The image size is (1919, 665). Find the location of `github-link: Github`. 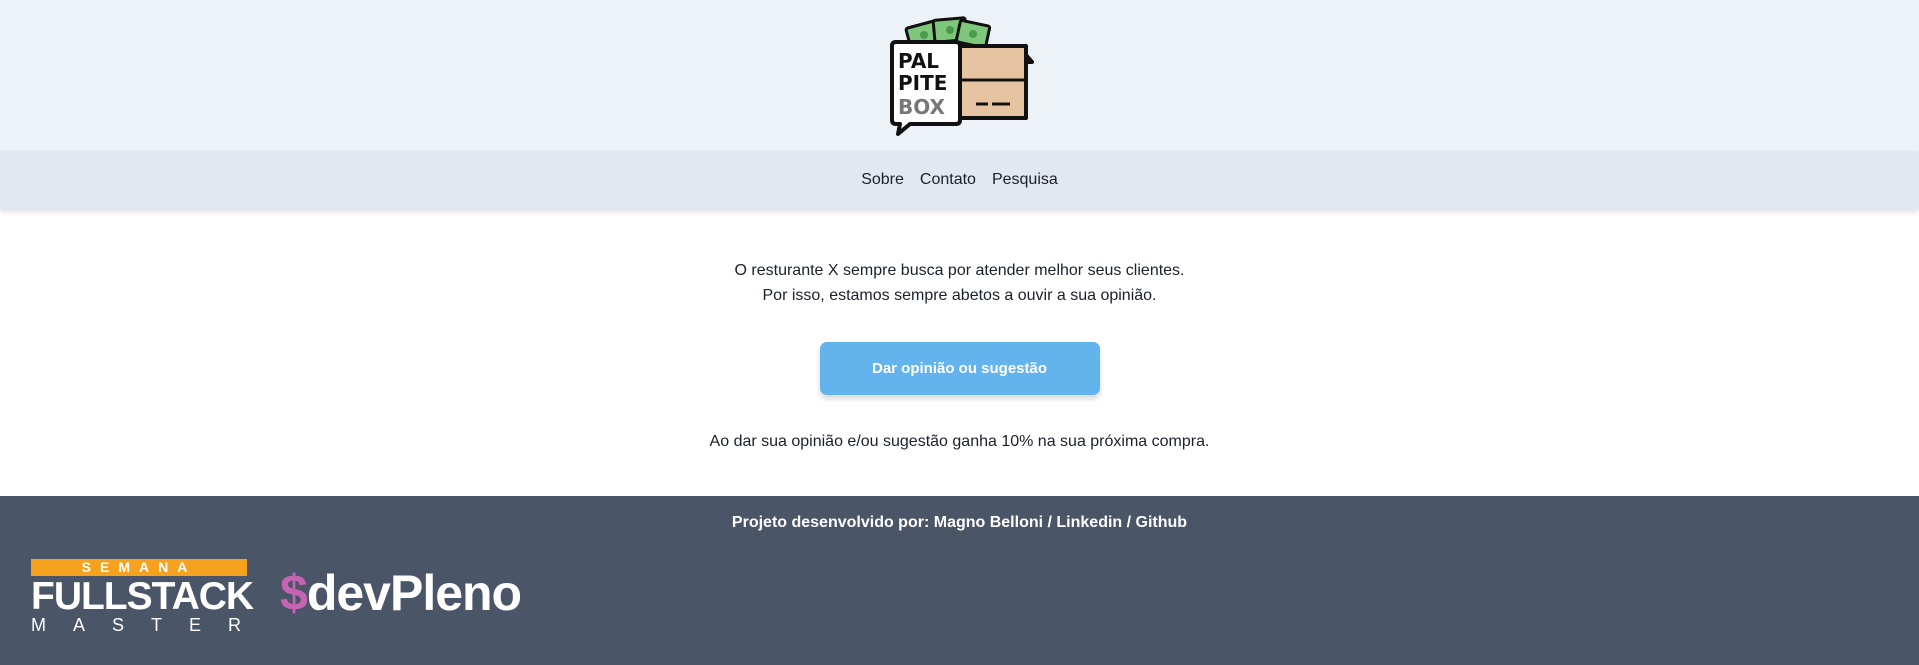

github-link: Github is located at coordinates (1162, 522).